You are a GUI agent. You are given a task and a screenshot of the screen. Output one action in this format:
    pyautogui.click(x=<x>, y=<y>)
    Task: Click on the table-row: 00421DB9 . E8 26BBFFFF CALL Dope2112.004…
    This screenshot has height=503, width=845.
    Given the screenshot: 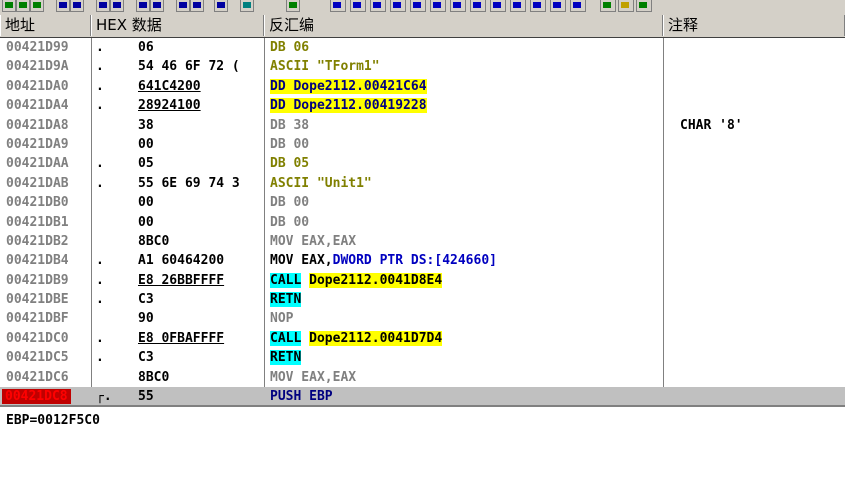 What is the action you would take?
    pyautogui.click(x=422, y=280)
    